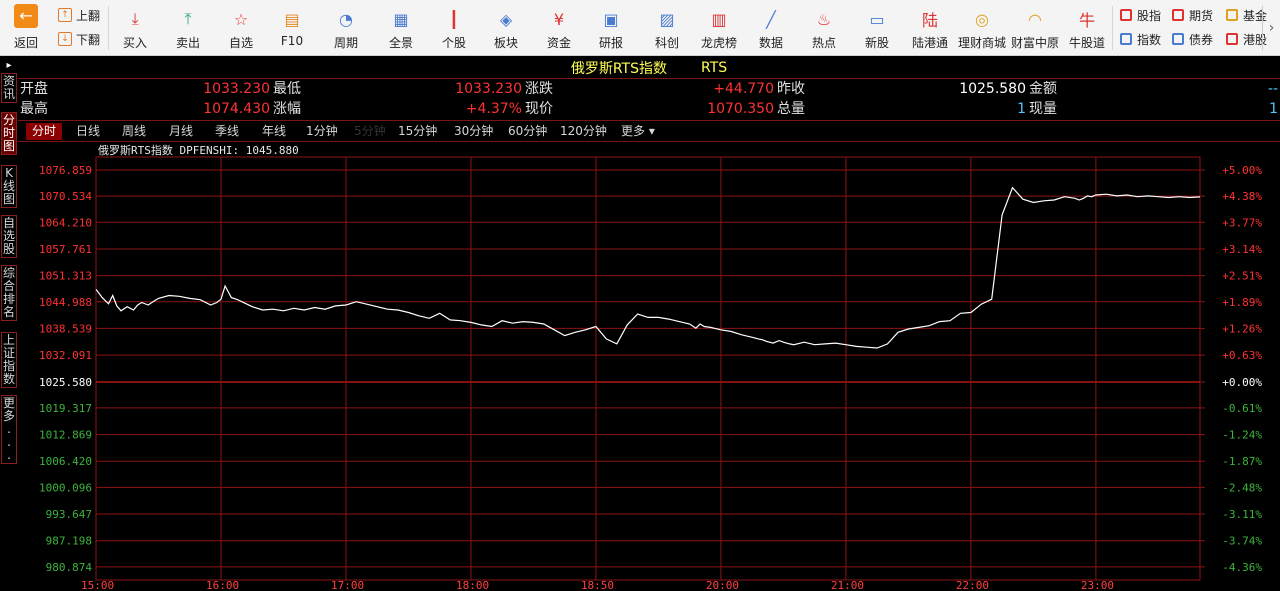  Describe the element at coordinates (1246, 15) in the screenshot. I see `funds-link: 基金` at that location.